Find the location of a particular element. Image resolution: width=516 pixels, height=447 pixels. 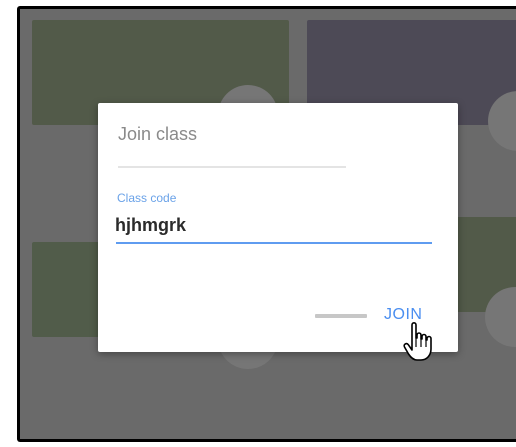

class-card is located at coordinates (67, 289).